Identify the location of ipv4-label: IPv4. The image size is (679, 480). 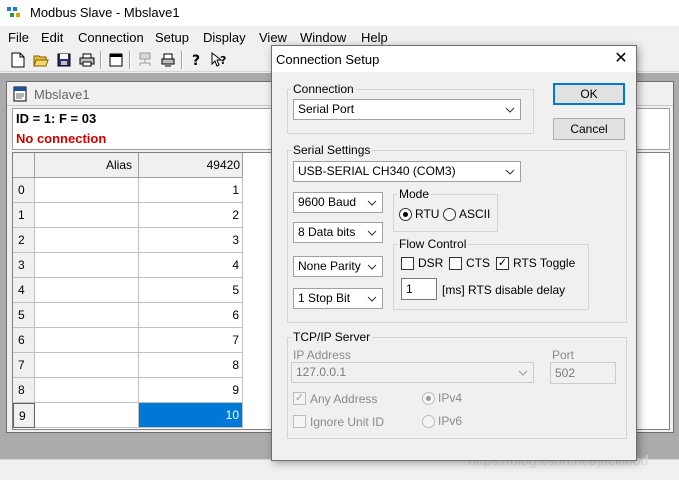
(450, 398).